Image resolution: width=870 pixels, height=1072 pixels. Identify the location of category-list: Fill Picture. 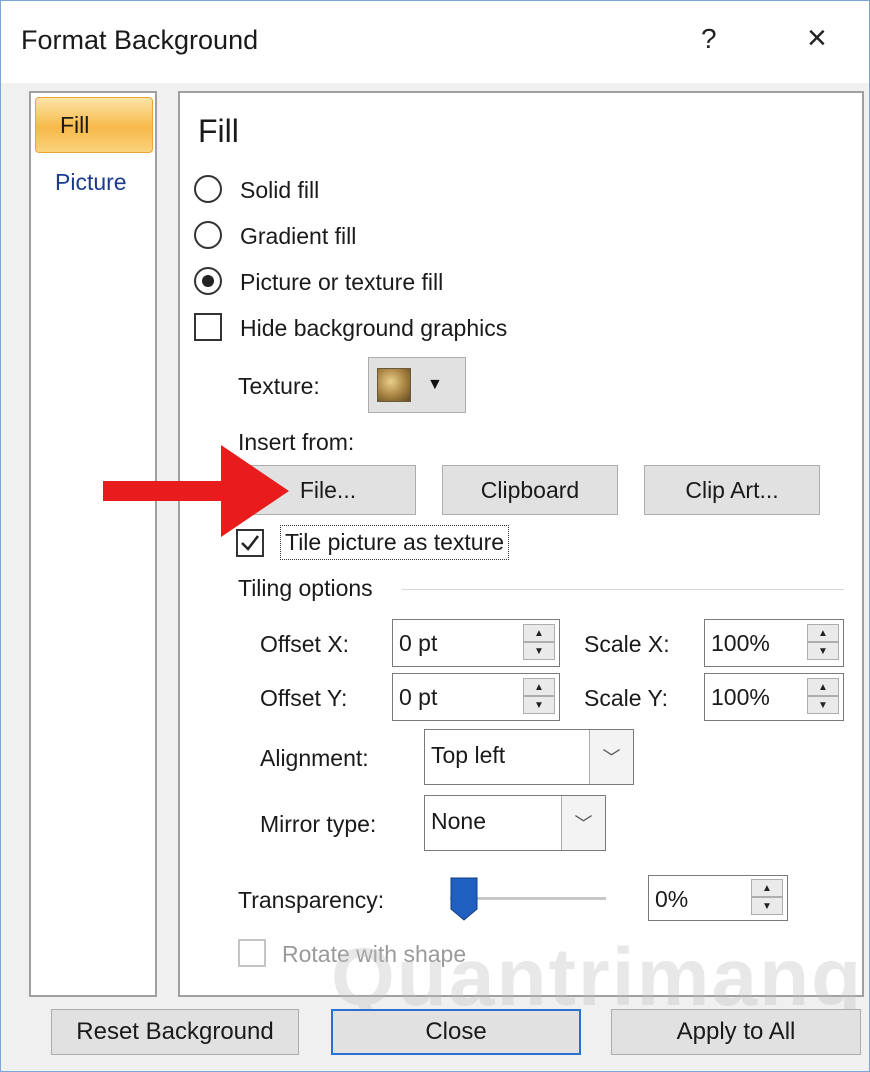
(93, 544).